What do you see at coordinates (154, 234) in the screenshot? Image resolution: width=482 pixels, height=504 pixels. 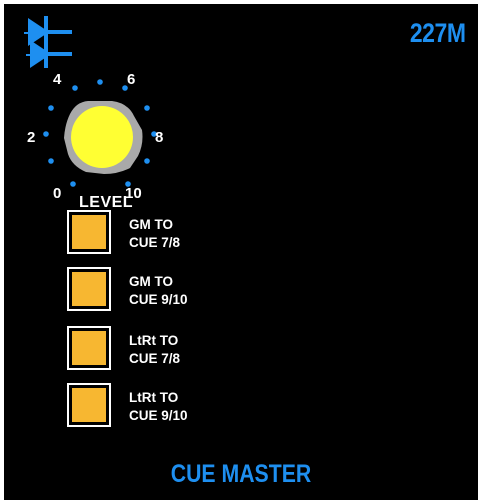 I see `gm-to-cue-7-8-label: GM TO CUE 7/8` at bounding box center [154, 234].